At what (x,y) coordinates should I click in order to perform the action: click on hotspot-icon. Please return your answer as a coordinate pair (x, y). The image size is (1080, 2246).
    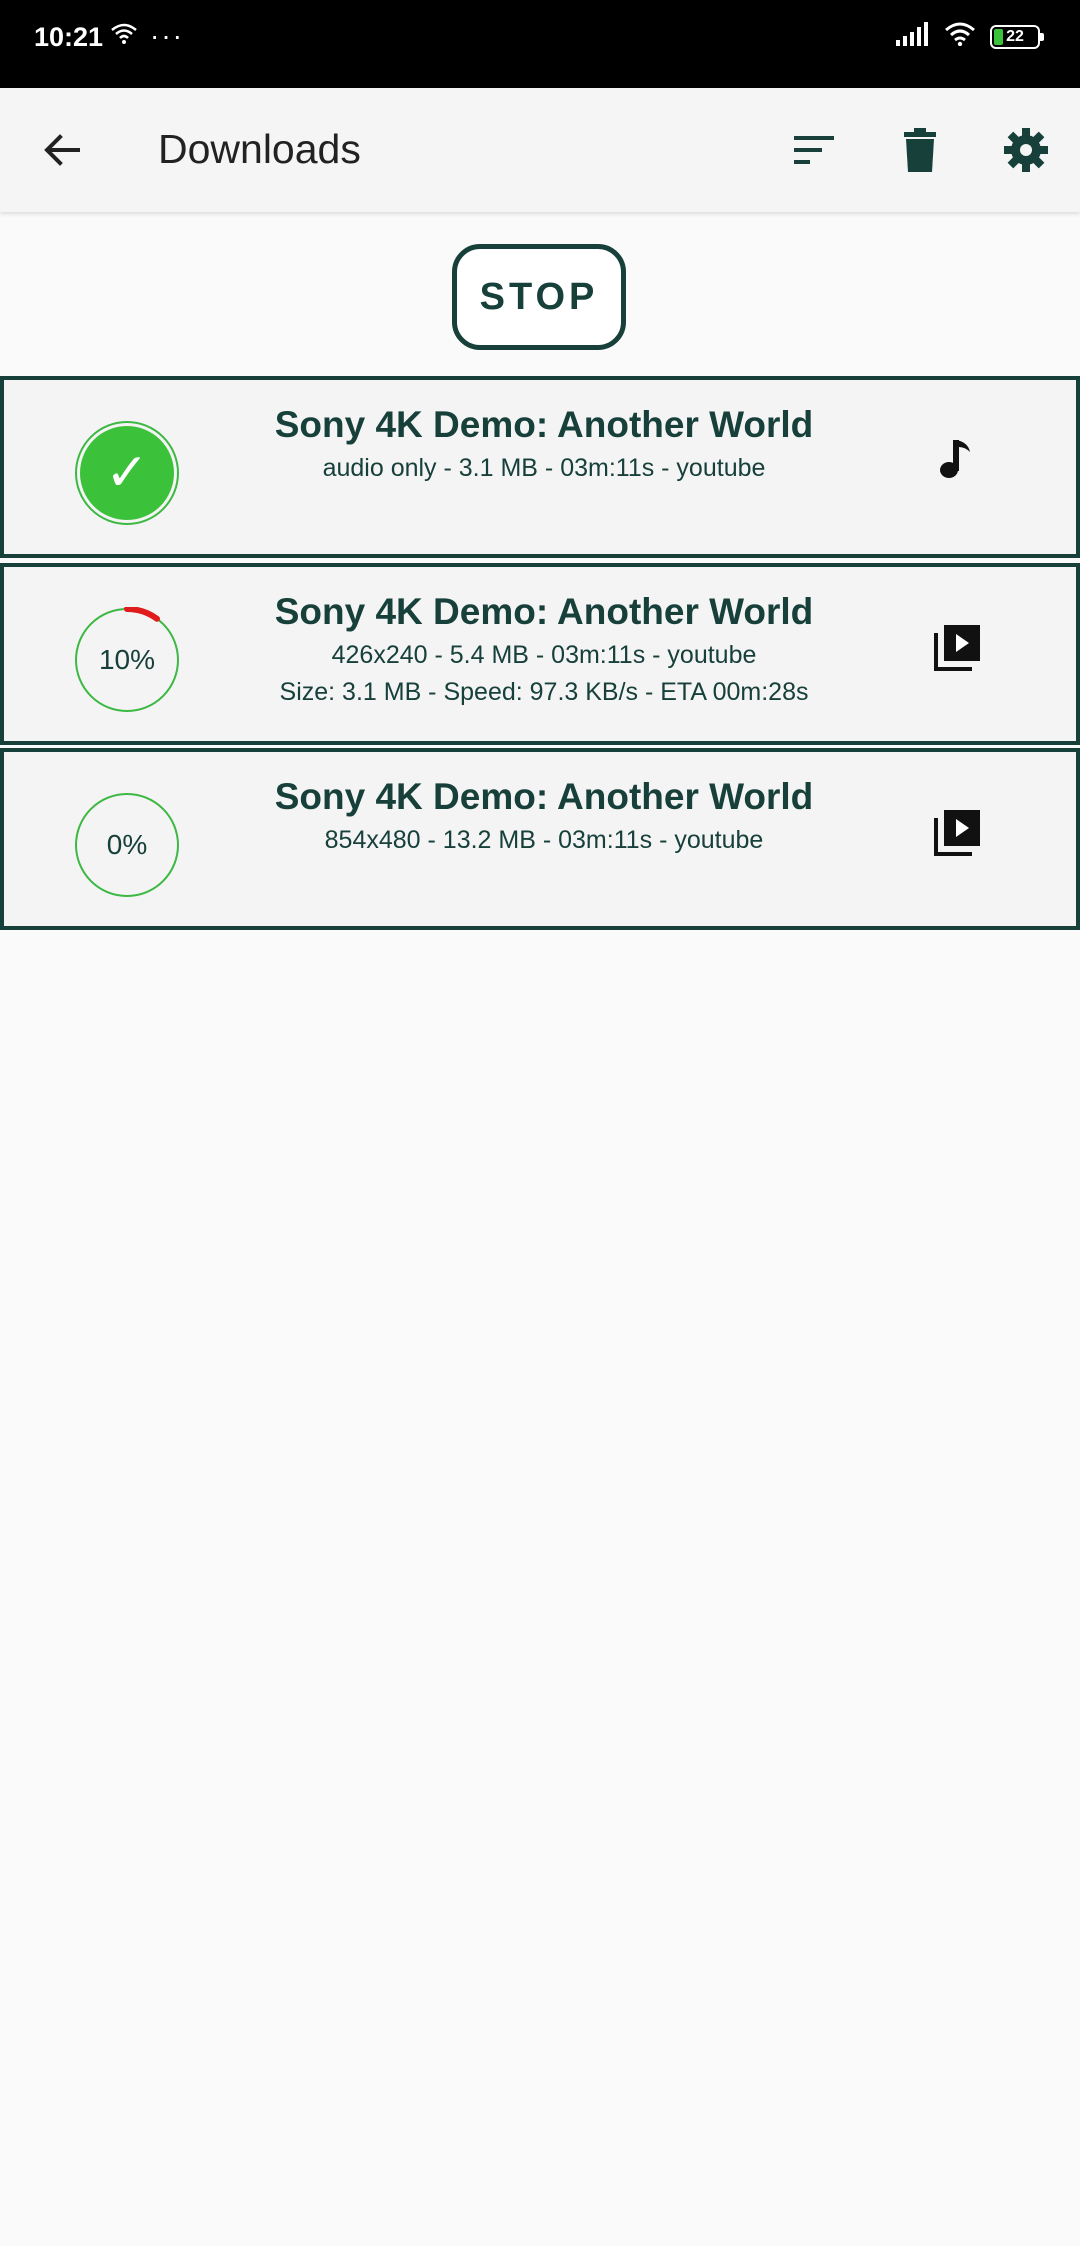
    Looking at the image, I should click on (124, 35).